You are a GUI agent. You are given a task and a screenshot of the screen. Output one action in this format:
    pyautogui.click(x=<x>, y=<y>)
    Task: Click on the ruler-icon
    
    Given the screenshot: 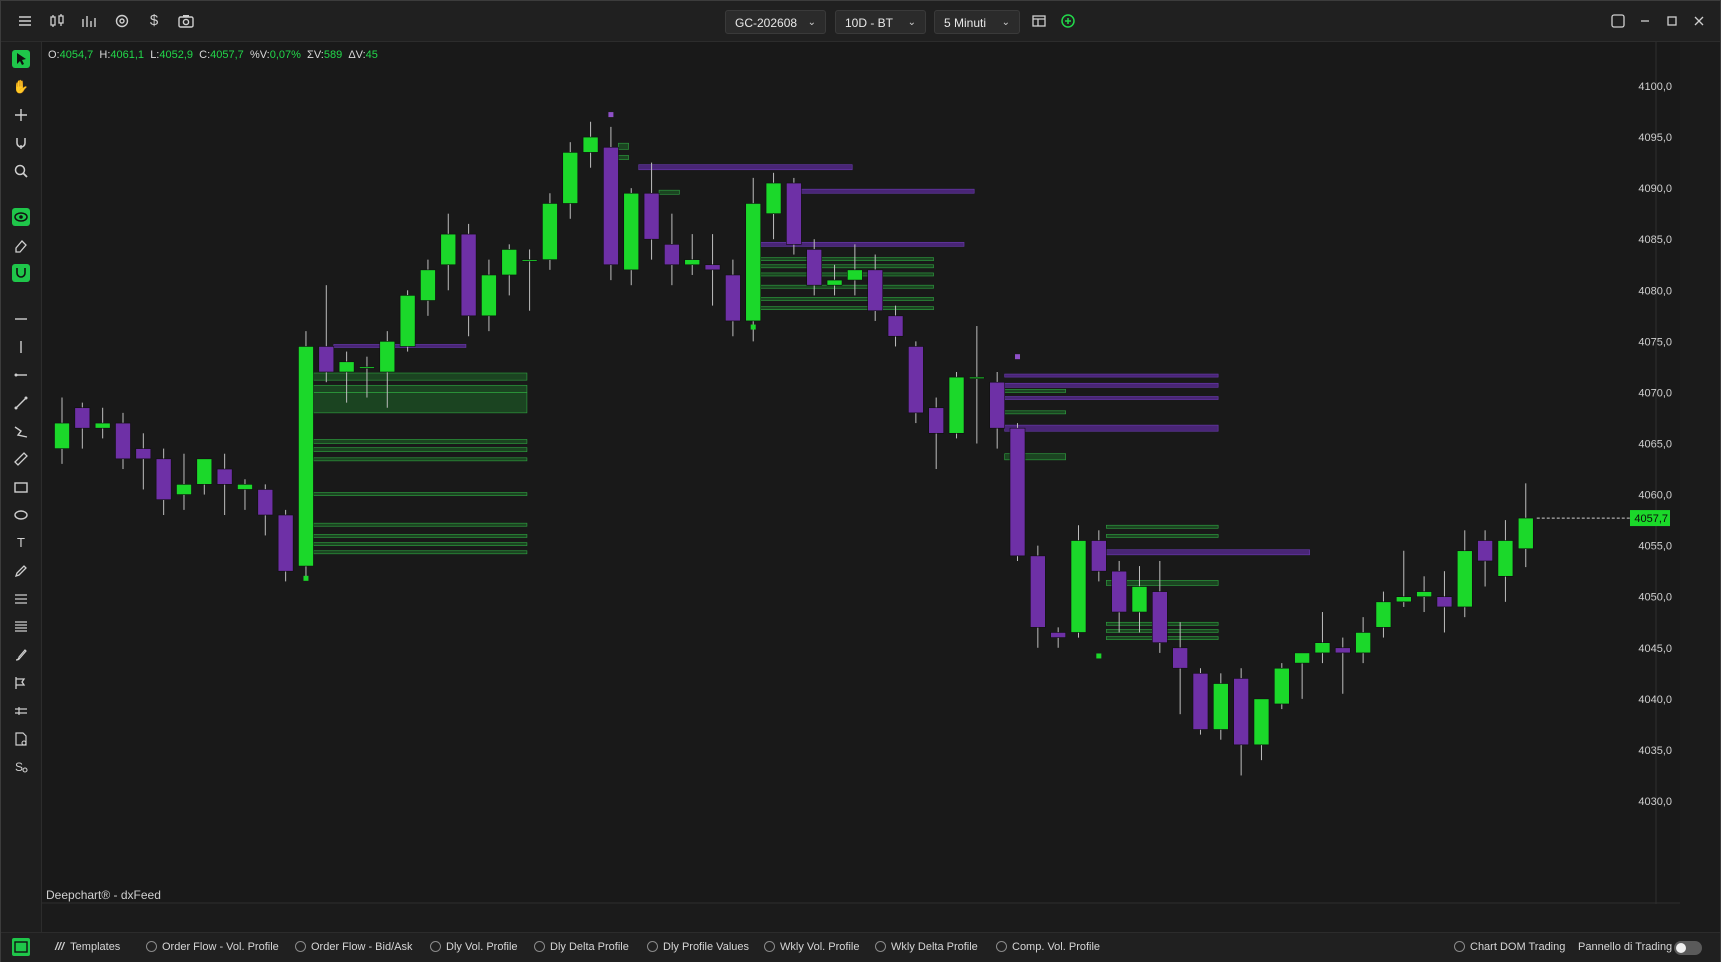 What is the action you would take?
    pyautogui.click(x=21, y=459)
    